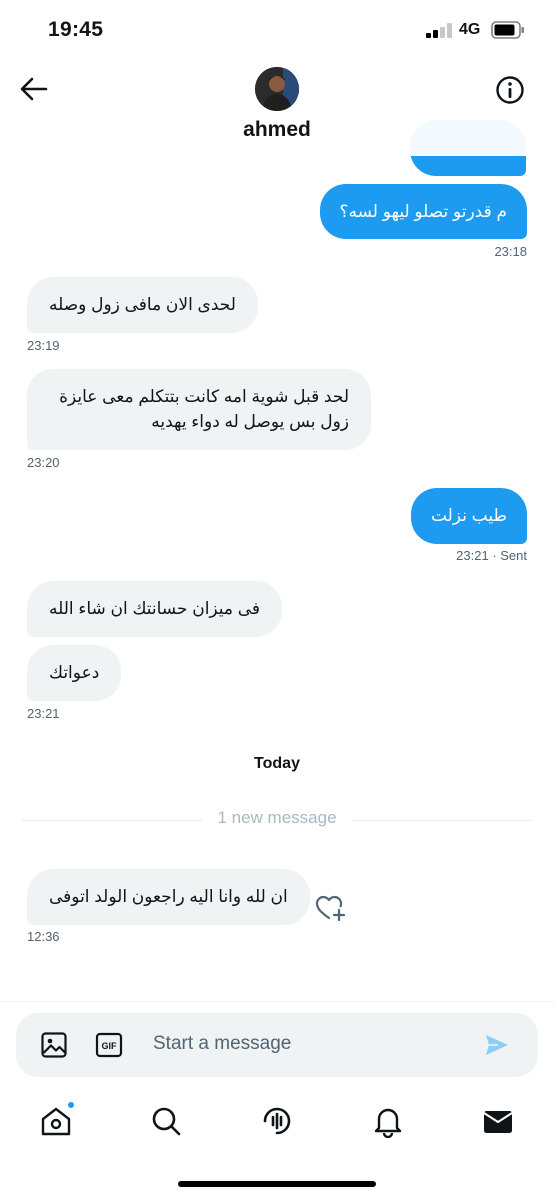 The height and width of the screenshot is (1200, 554). What do you see at coordinates (142, 305) in the screenshot?
I see `message-bubble: لحدى الان مافى زول وصله` at bounding box center [142, 305].